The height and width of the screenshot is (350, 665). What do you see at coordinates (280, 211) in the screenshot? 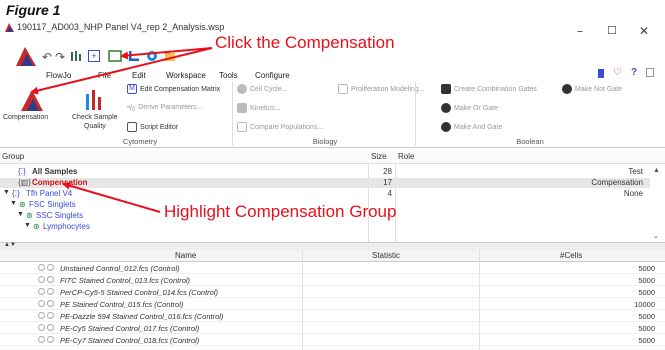
I see `annotation-highlight-group: Highlight Compensation Group` at bounding box center [280, 211].